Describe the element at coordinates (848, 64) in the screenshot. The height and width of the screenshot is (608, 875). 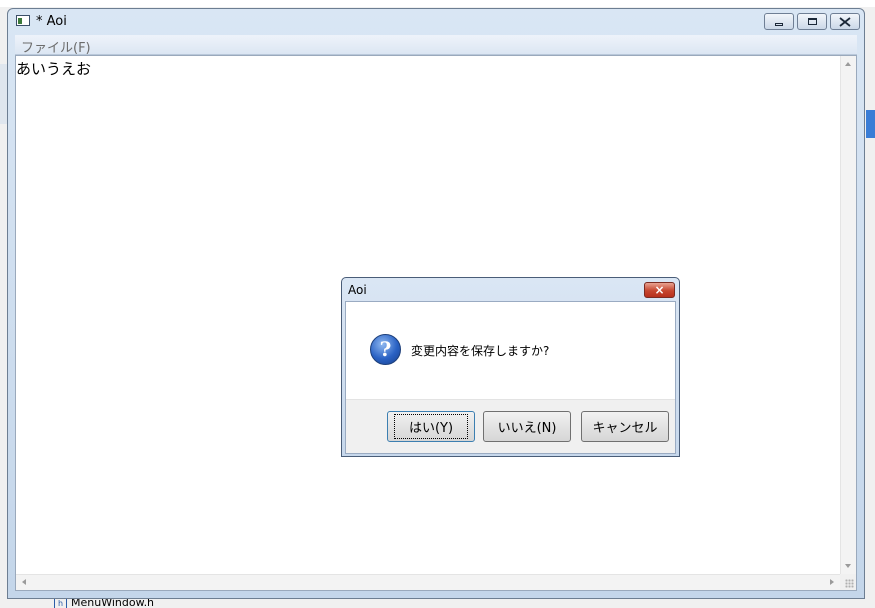
I see `scroll-up-arrow-icon` at that location.